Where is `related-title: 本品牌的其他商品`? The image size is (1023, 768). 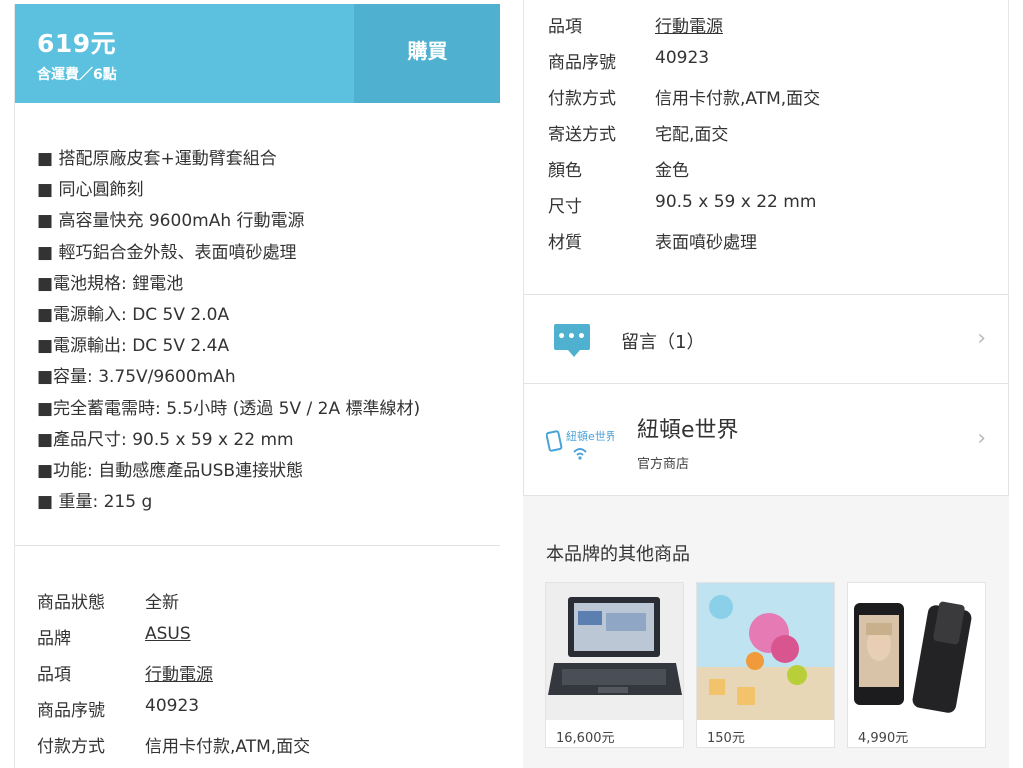 related-title: 本品牌的其他商品 is located at coordinates (618, 554).